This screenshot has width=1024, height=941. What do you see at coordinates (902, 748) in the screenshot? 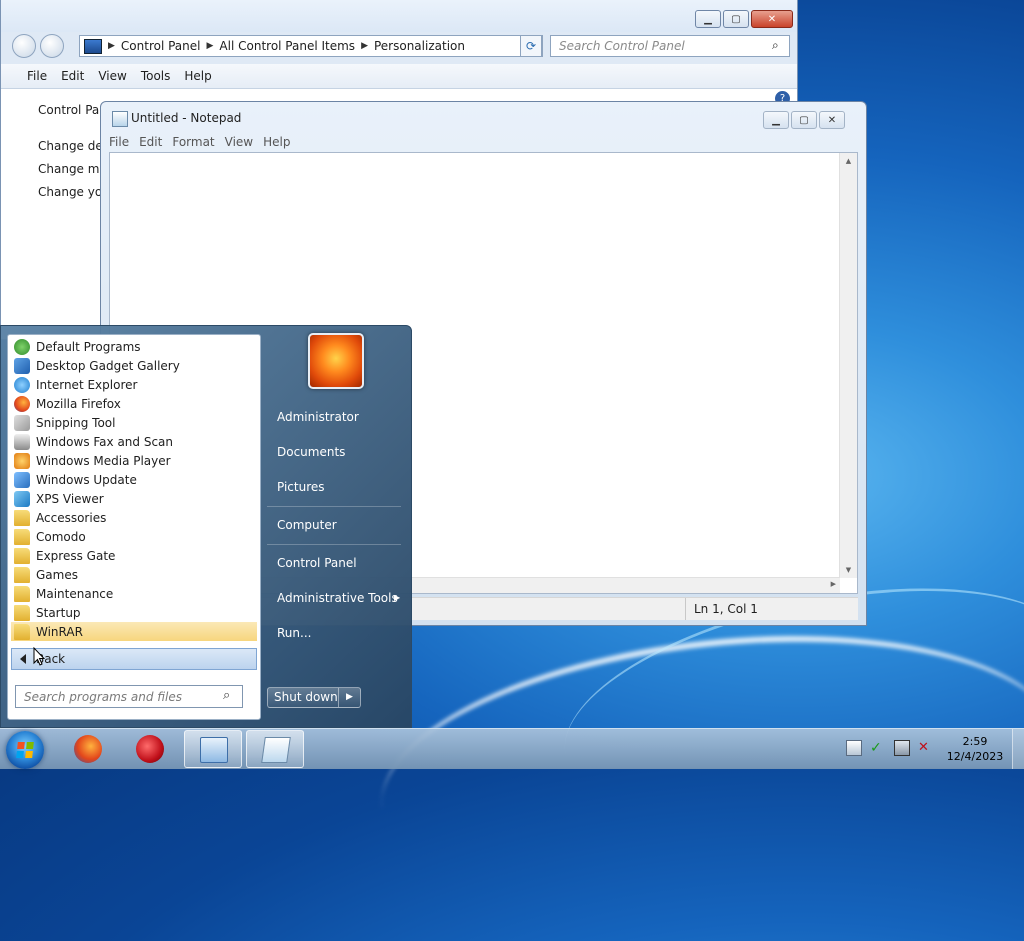
I see `network-icon` at bounding box center [902, 748].